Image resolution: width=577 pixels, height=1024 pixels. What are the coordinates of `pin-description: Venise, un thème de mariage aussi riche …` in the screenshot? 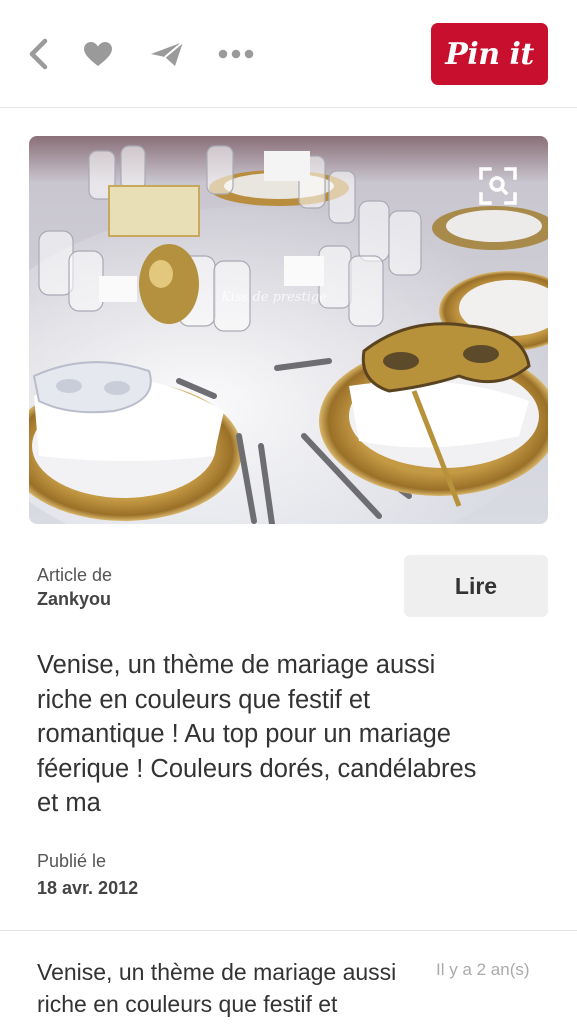 It's located at (257, 734).